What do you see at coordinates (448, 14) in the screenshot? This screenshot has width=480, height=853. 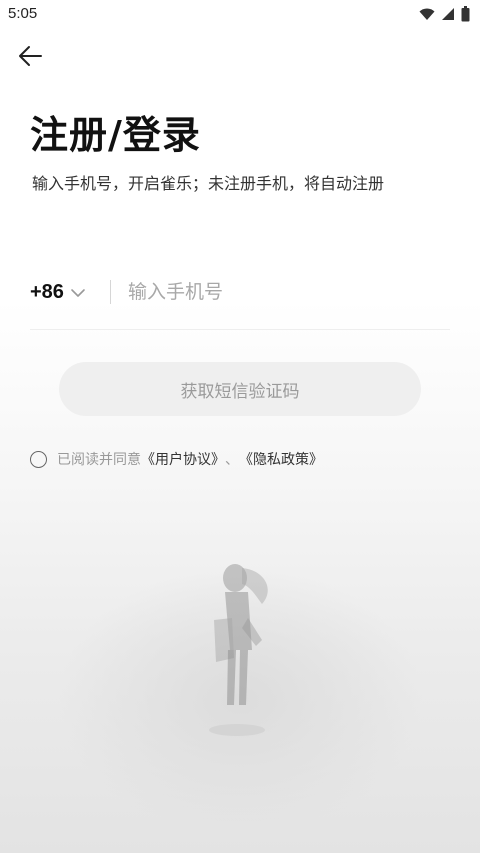 I see `signal-icon` at bounding box center [448, 14].